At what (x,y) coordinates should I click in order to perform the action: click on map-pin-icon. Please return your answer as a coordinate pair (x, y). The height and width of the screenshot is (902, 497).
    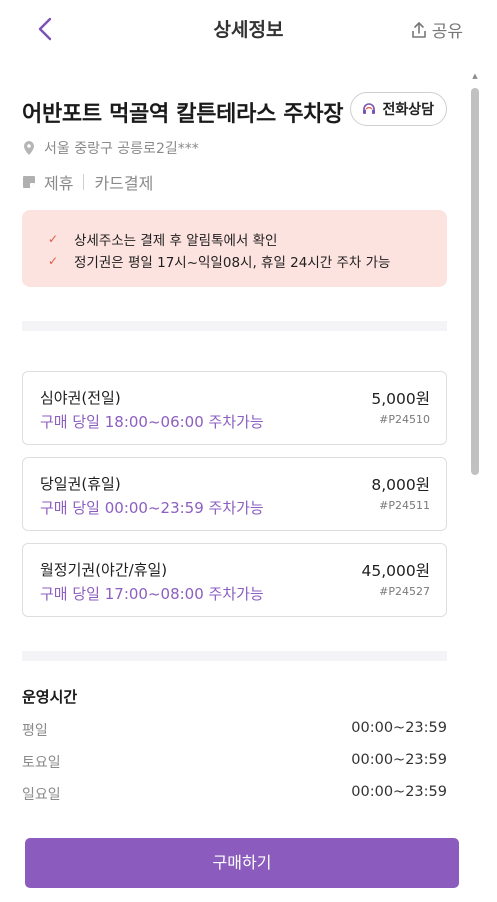
    Looking at the image, I should click on (29, 148).